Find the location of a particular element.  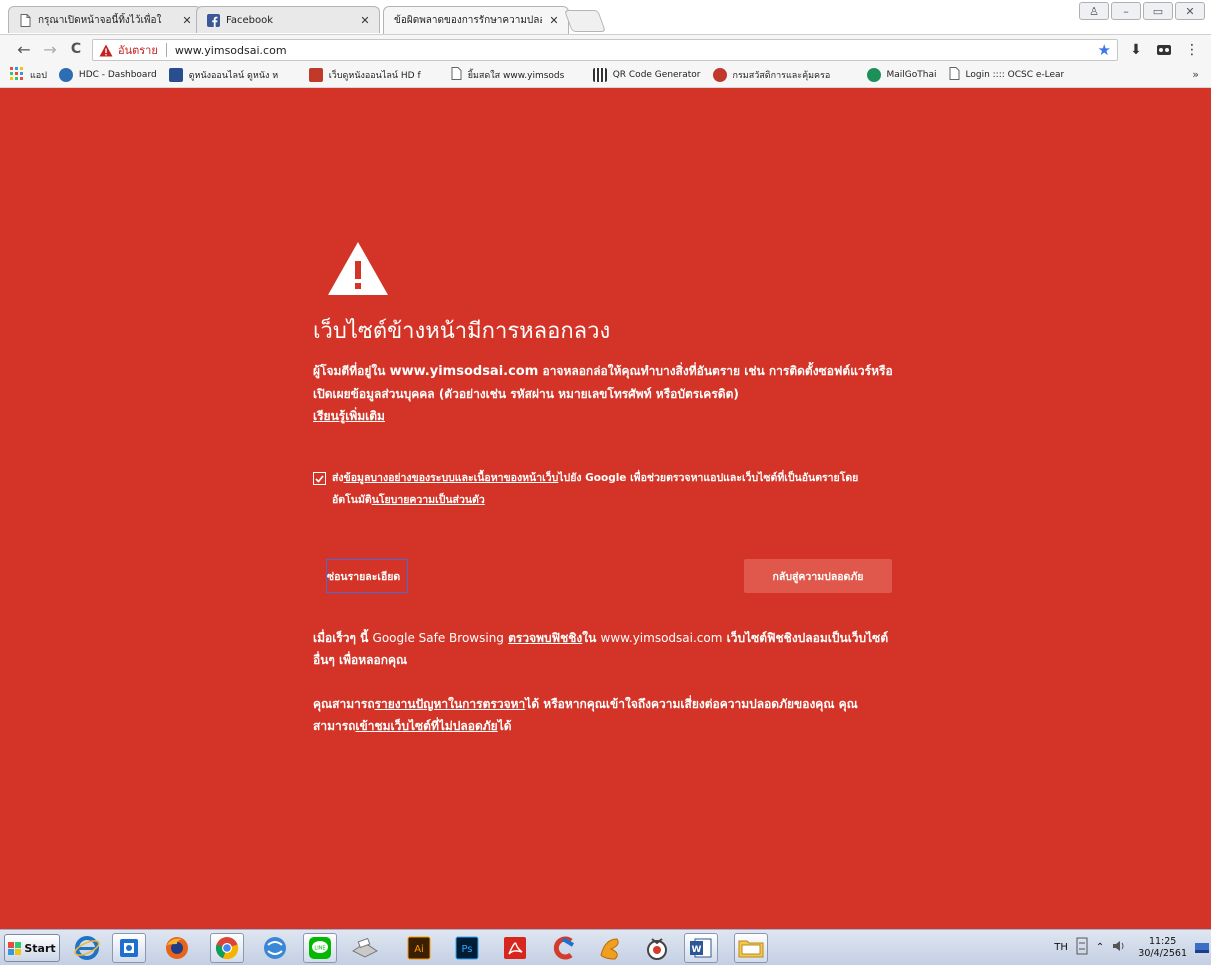

bookmark-apps: แอป is located at coordinates (28, 75).